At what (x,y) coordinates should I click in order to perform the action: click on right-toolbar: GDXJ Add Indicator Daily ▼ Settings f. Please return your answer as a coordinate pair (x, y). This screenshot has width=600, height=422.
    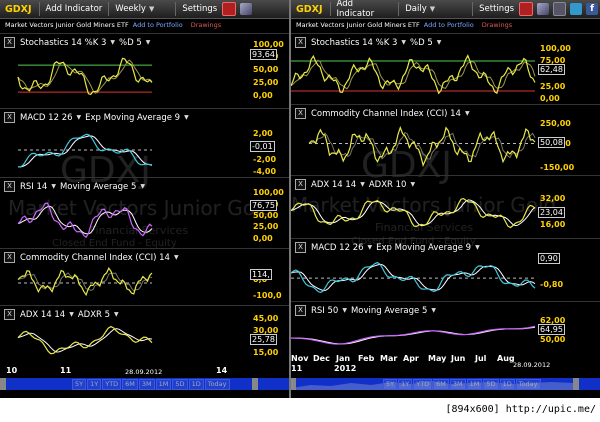
    Looking at the image, I should click on (445, 9).